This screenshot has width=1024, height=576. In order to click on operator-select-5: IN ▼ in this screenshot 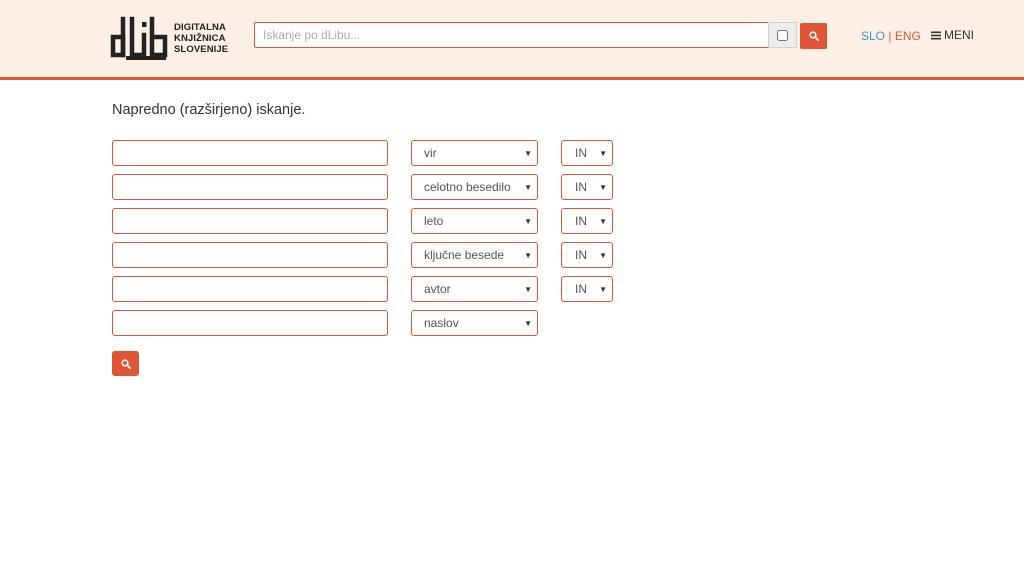, I will do `click(587, 289)`.